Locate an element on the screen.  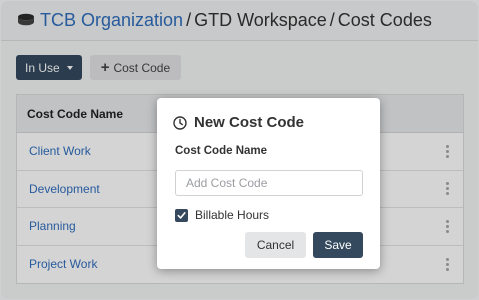
billable-hours-label: Billable Hours is located at coordinates (232, 215).